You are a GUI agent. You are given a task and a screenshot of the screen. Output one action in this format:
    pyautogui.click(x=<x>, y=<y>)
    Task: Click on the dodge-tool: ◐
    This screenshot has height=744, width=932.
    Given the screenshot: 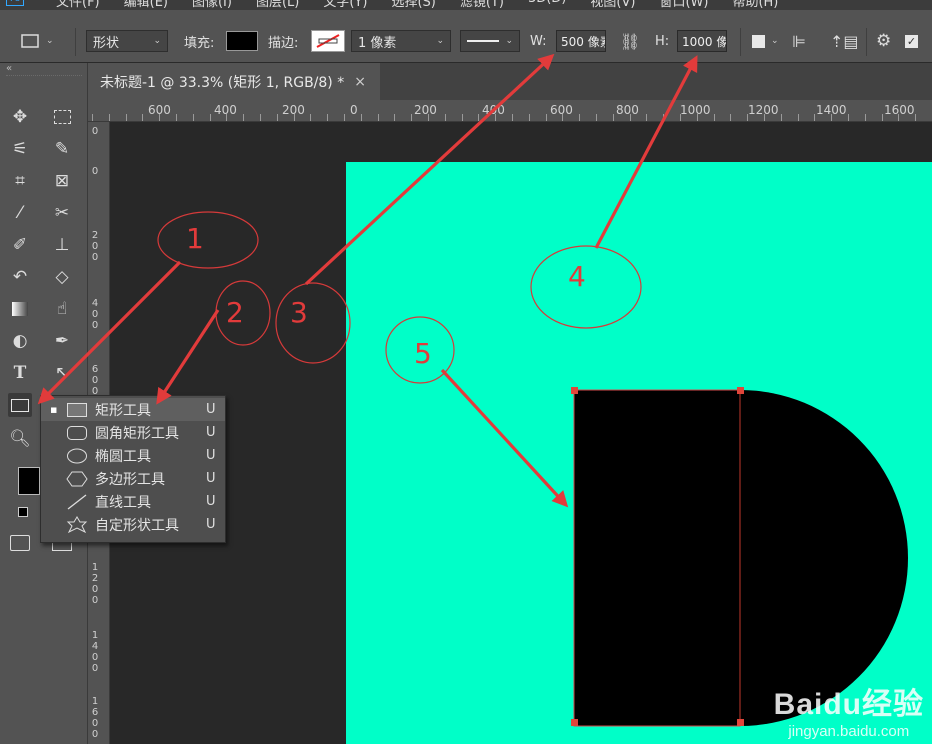 What is the action you would take?
    pyautogui.click(x=20, y=341)
    